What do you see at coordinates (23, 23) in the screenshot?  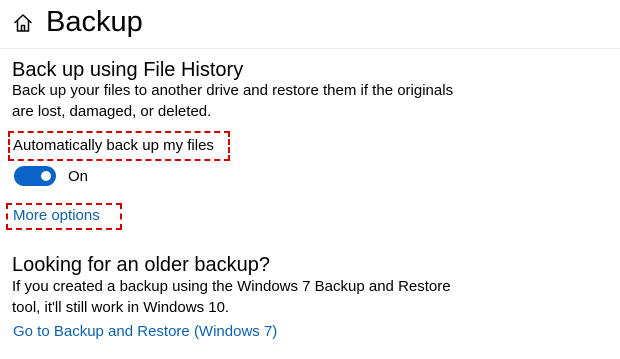 I see `home-icon` at bounding box center [23, 23].